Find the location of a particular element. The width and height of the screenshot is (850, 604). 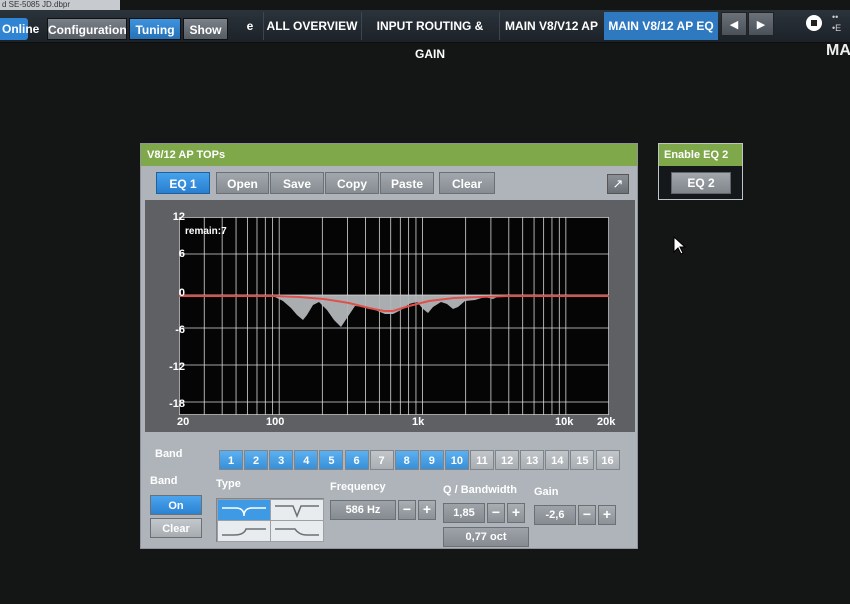

band-button: 6 is located at coordinates (356, 460).